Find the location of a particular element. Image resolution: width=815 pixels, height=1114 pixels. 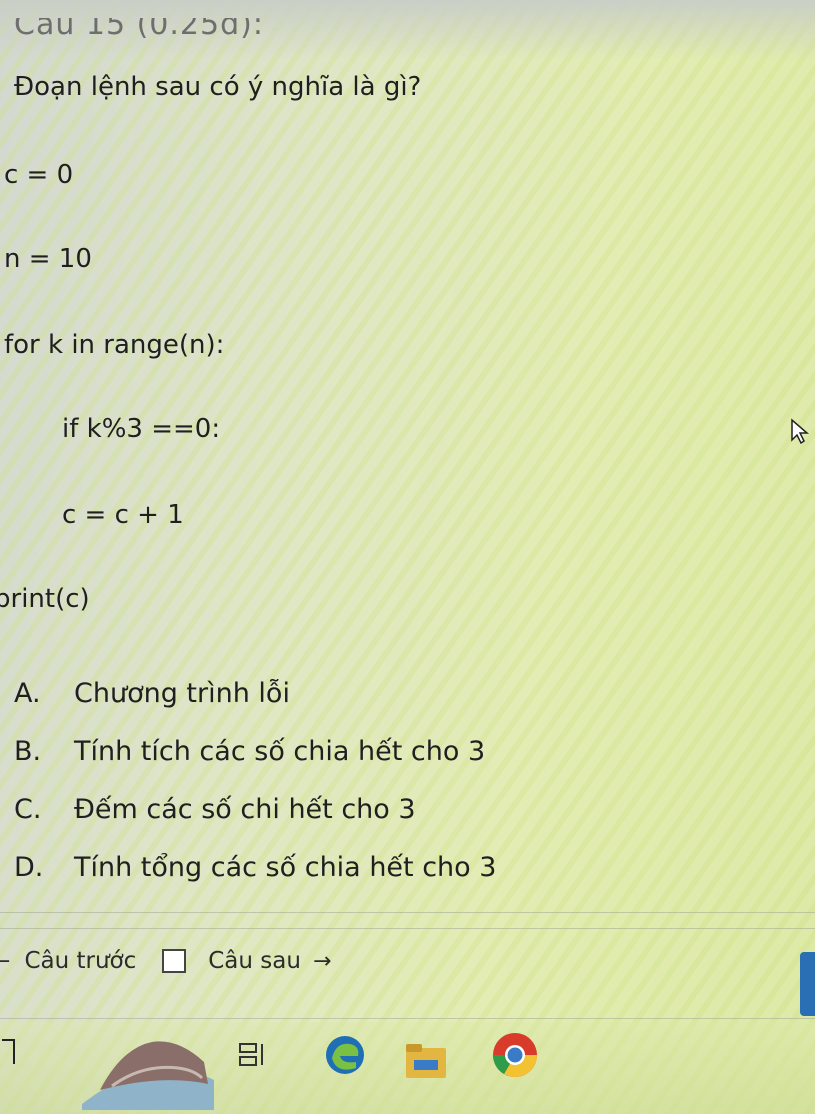

option-text: Đếm các số chi hết cho 3 is located at coordinates (245, 809).